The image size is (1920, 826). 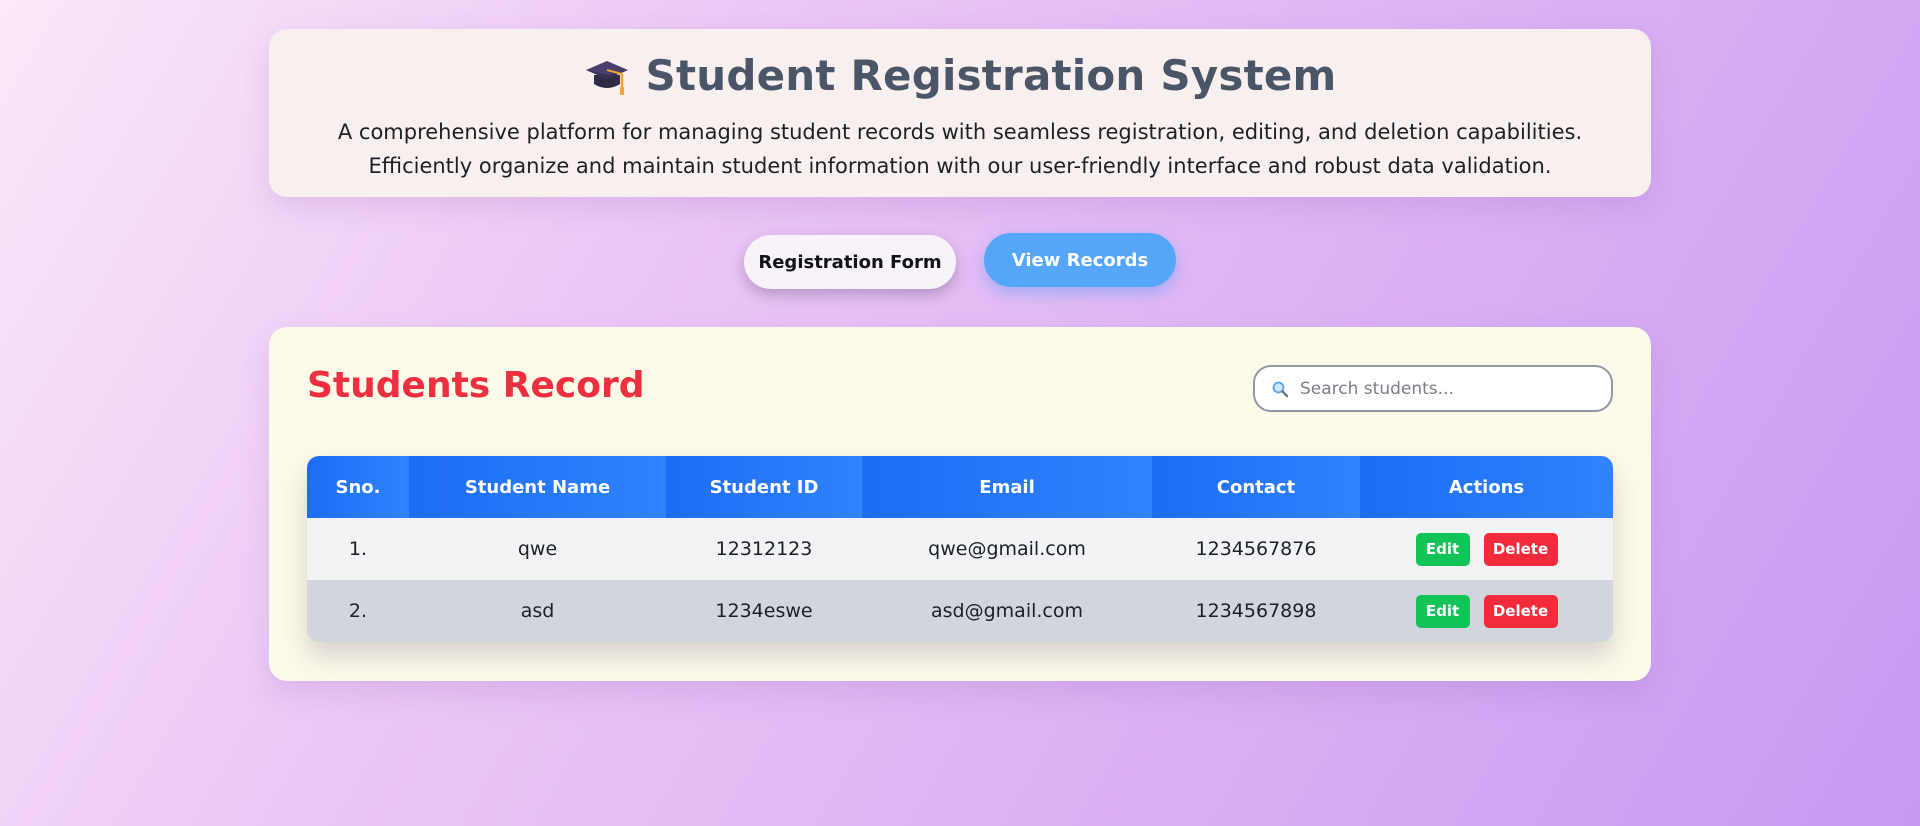 What do you see at coordinates (1256, 487) in the screenshot?
I see `column-header-contact: Contact` at bounding box center [1256, 487].